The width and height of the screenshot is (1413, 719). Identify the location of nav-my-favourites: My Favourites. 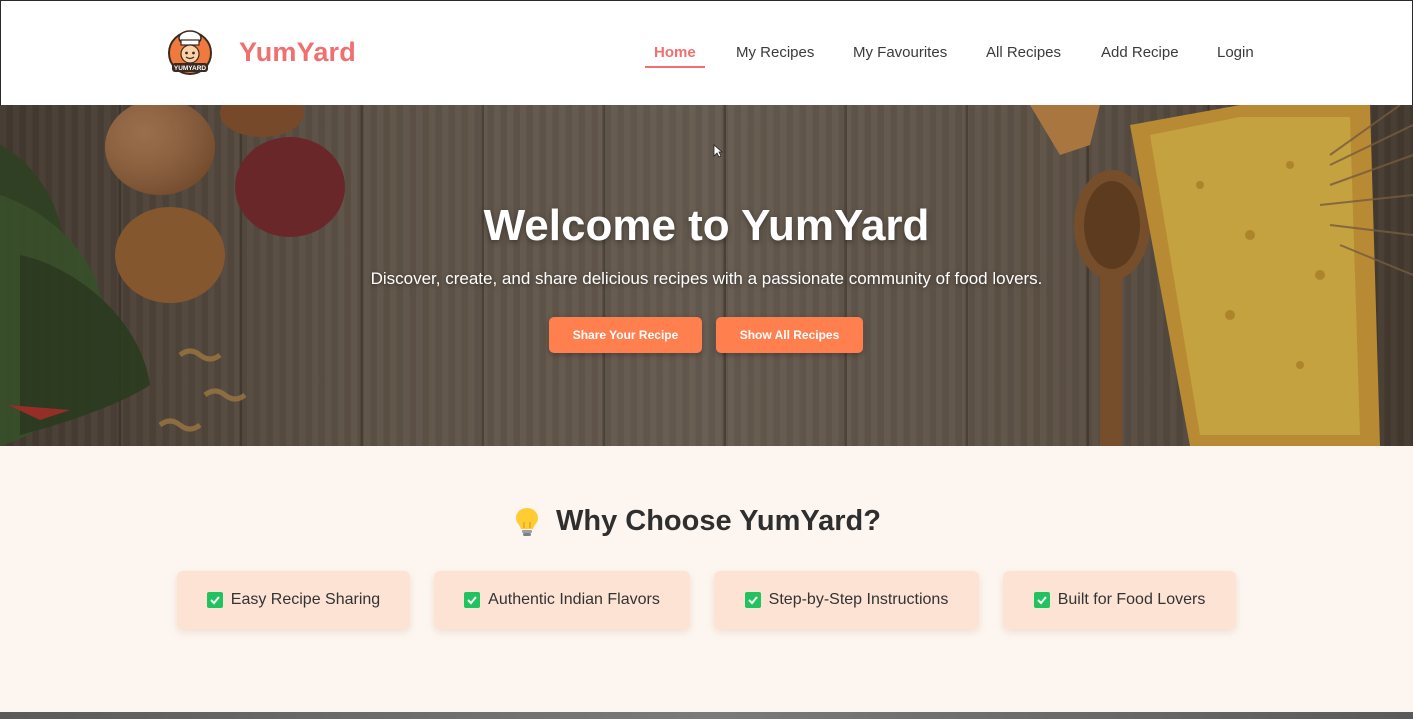
(900, 52).